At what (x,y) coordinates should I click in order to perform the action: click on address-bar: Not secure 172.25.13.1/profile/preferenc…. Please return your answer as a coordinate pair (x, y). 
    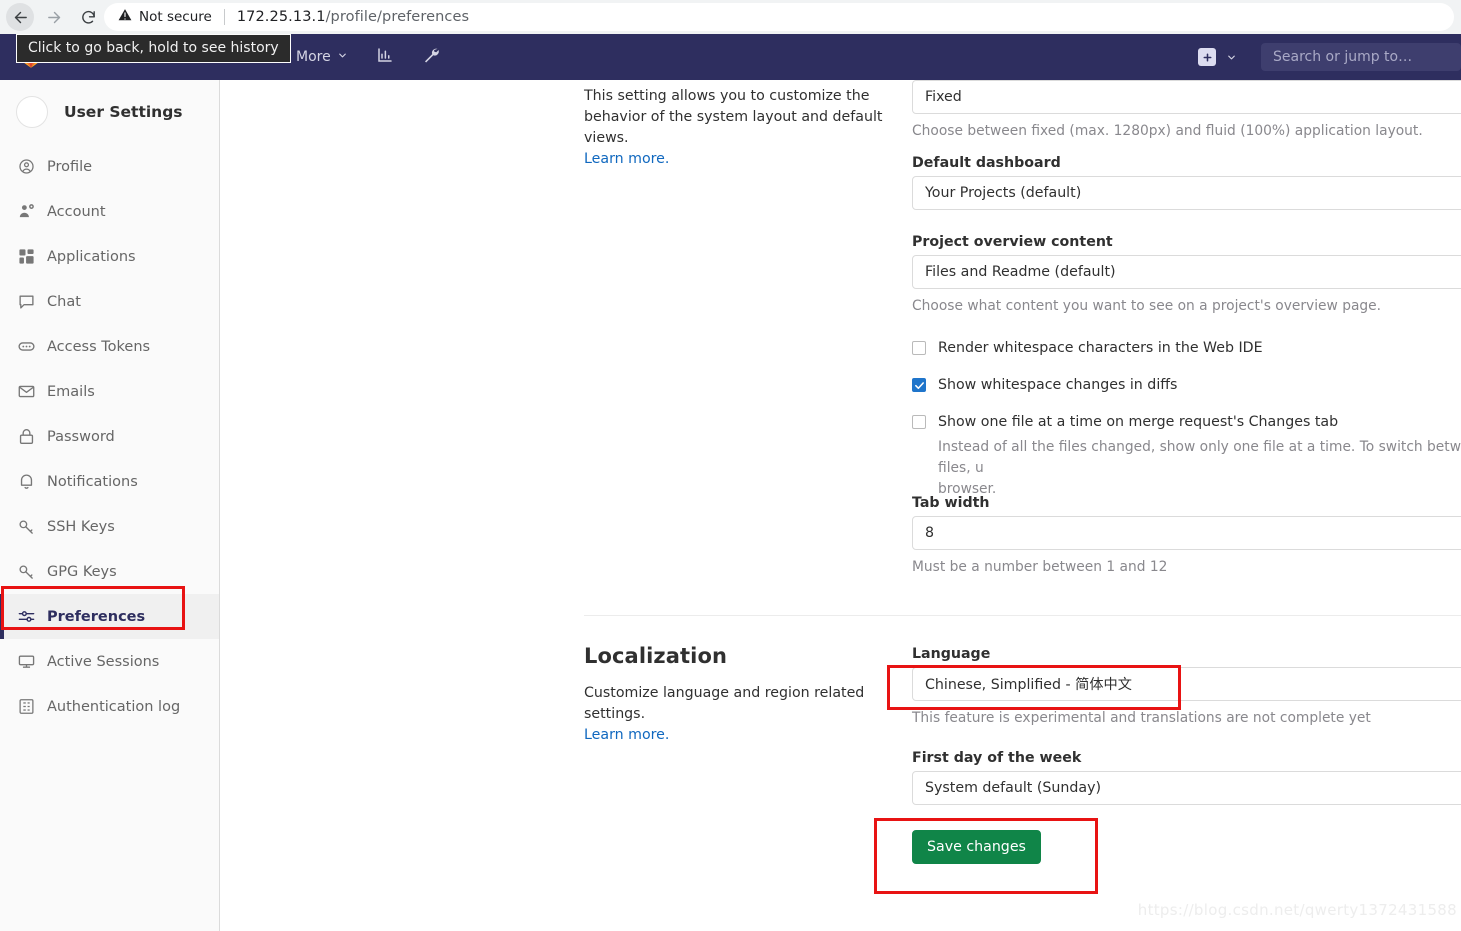
    Looking at the image, I should click on (779, 17).